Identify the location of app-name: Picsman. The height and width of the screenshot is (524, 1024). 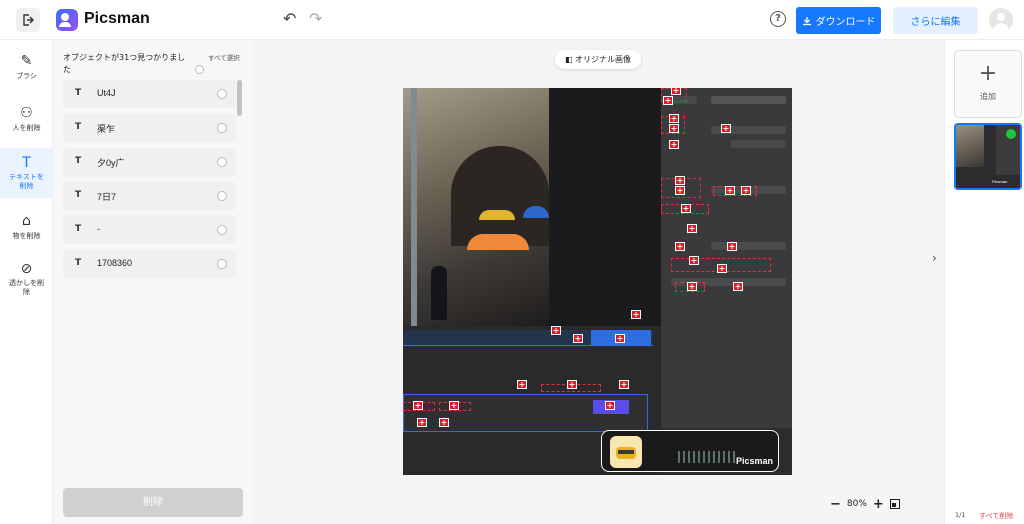
(117, 18).